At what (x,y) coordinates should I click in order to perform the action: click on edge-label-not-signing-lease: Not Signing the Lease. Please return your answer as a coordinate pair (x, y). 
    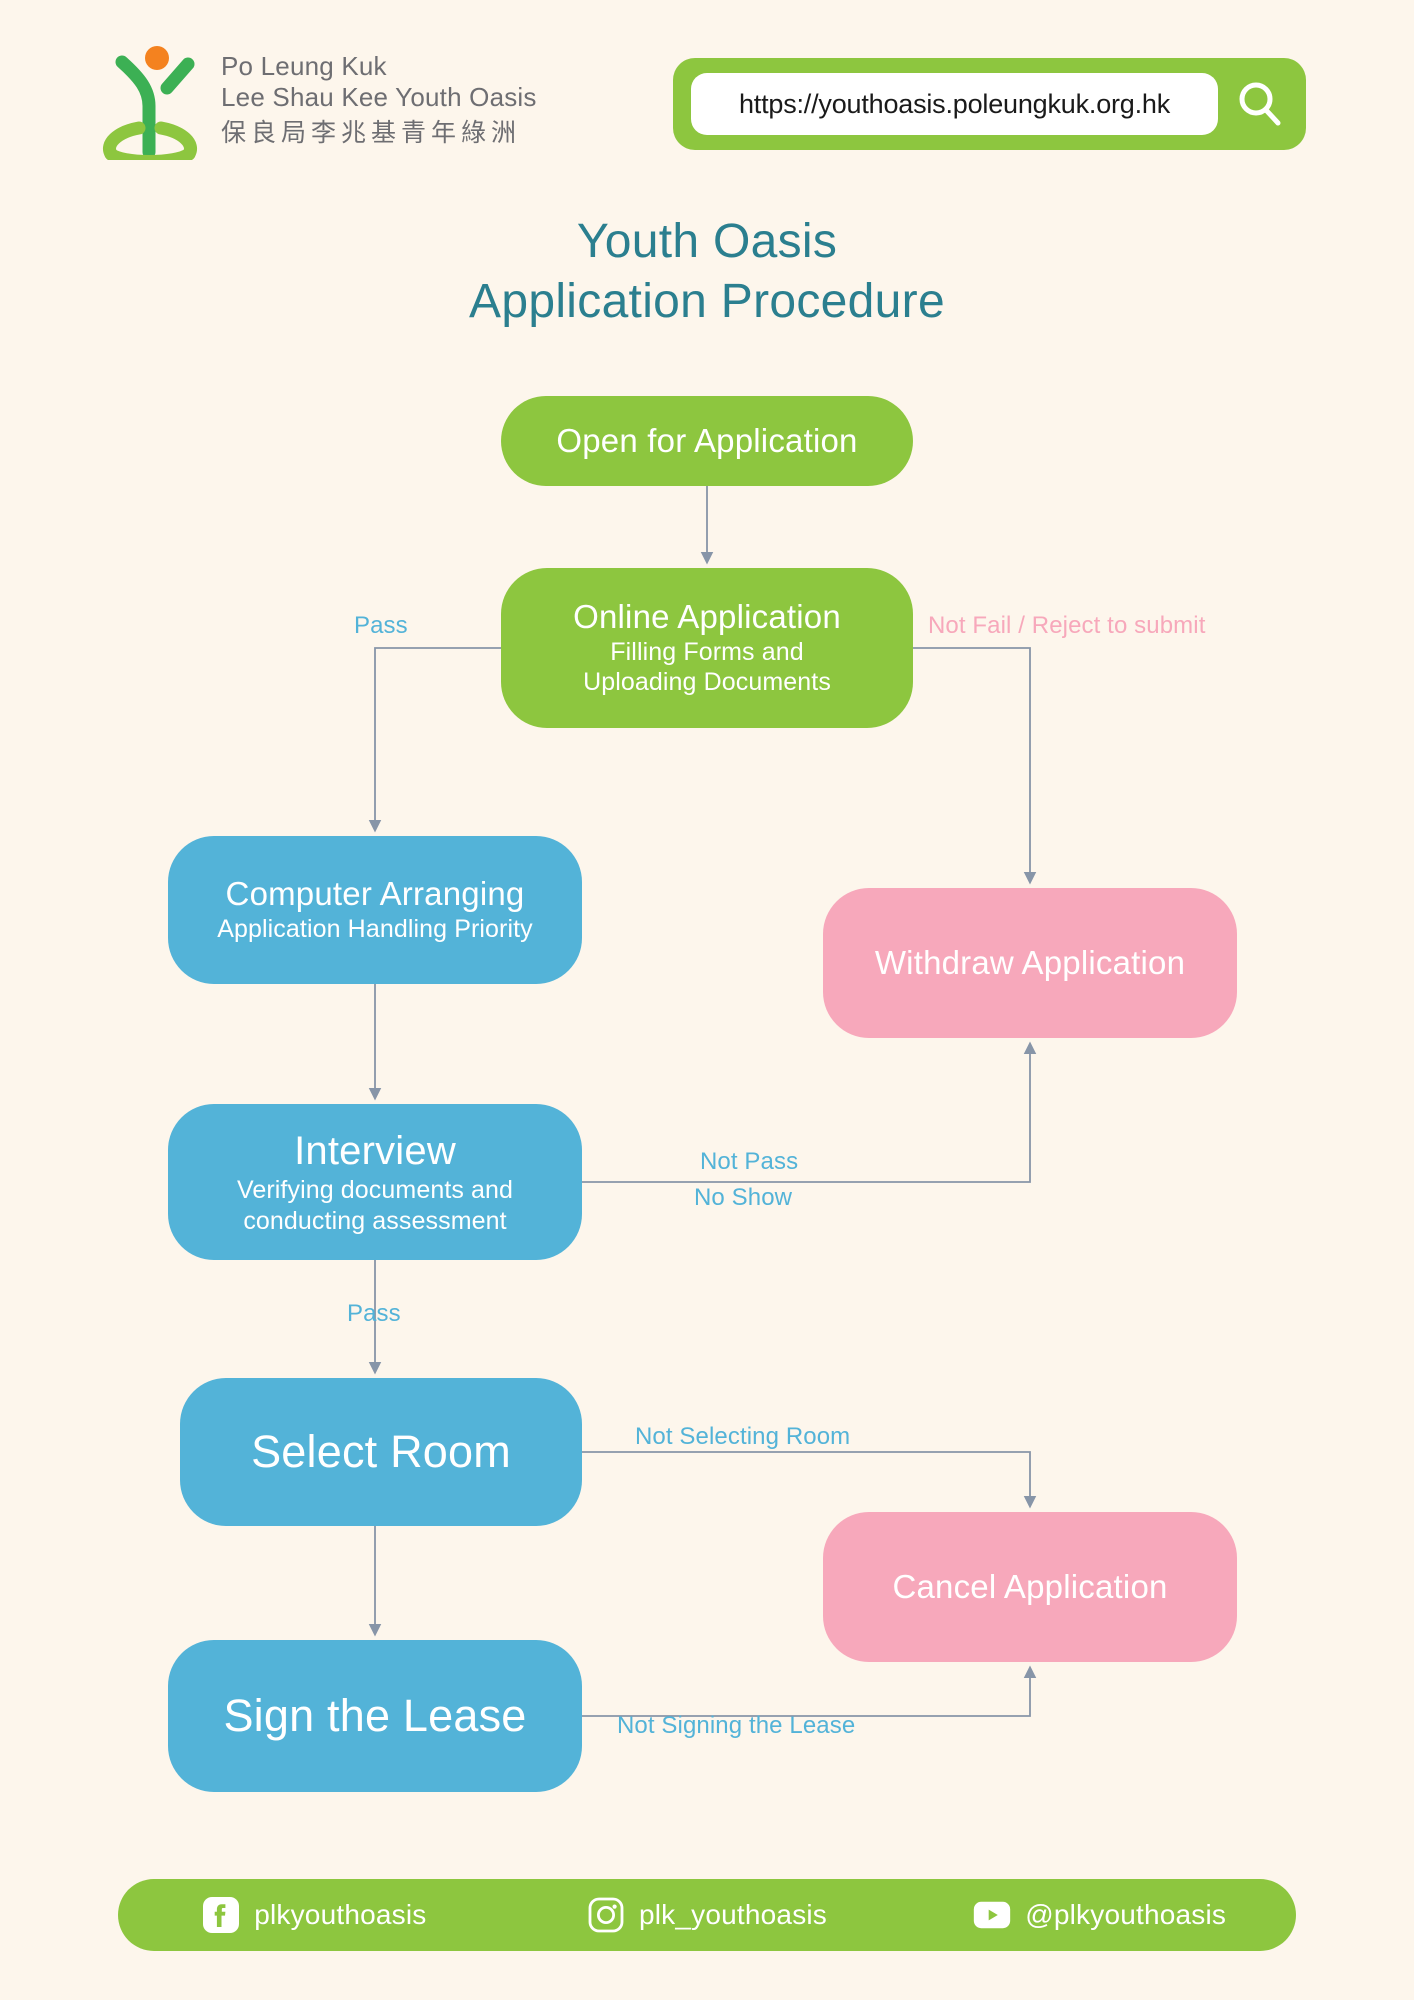
    Looking at the image, I should click on (736, 1725).